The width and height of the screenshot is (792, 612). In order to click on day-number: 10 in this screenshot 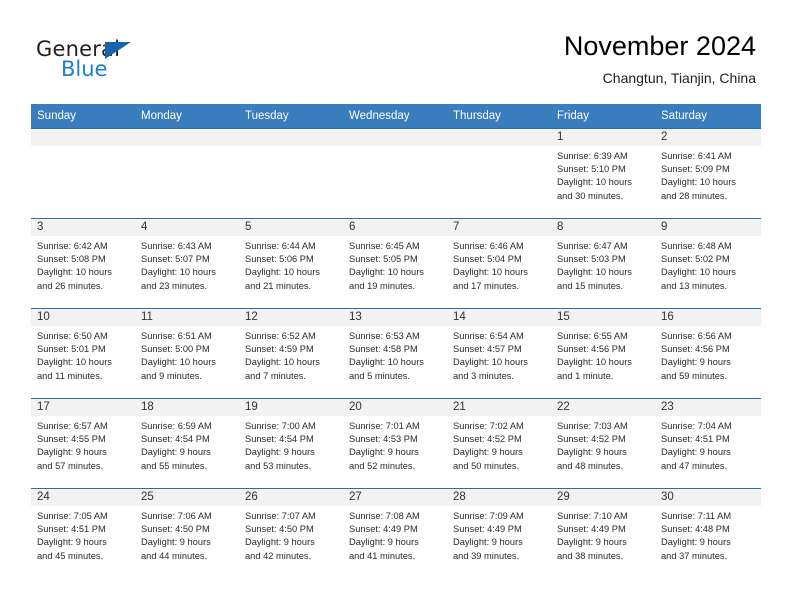, I will do `click(83, 317)`.